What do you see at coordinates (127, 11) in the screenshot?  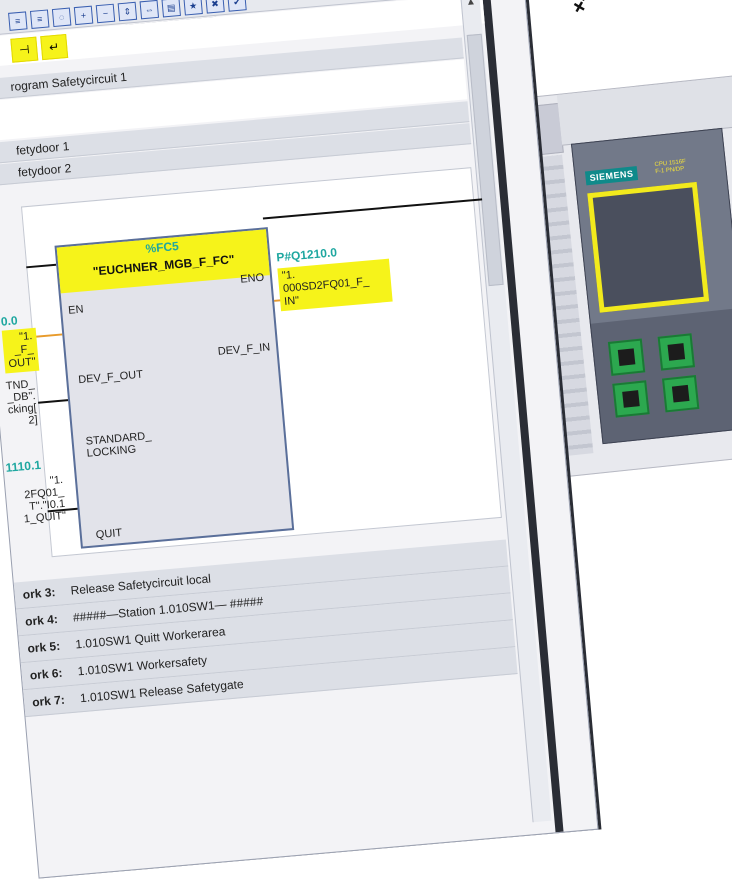 I see `expand-icon: ⇕` at bounding box center [127, 11].